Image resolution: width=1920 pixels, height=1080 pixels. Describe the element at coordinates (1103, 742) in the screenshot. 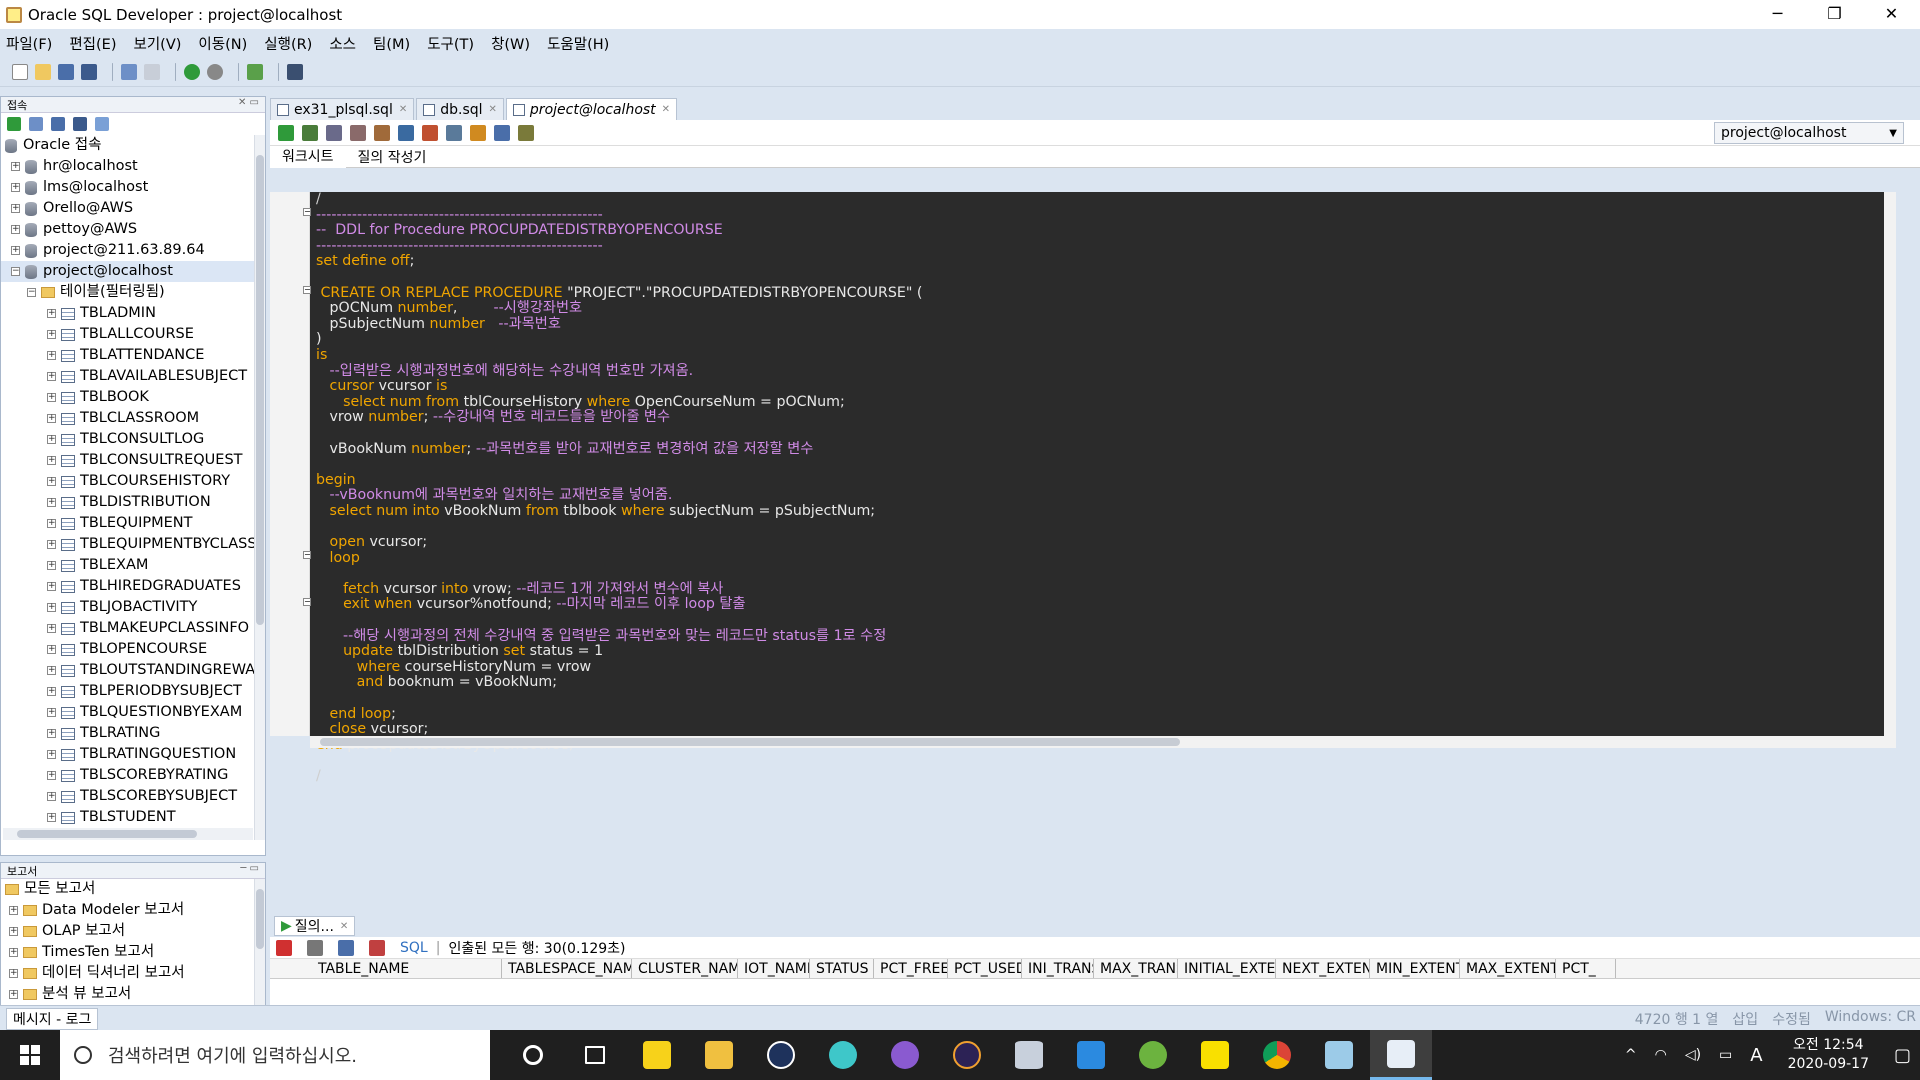

I see `editor-hscrollbar` at that location.